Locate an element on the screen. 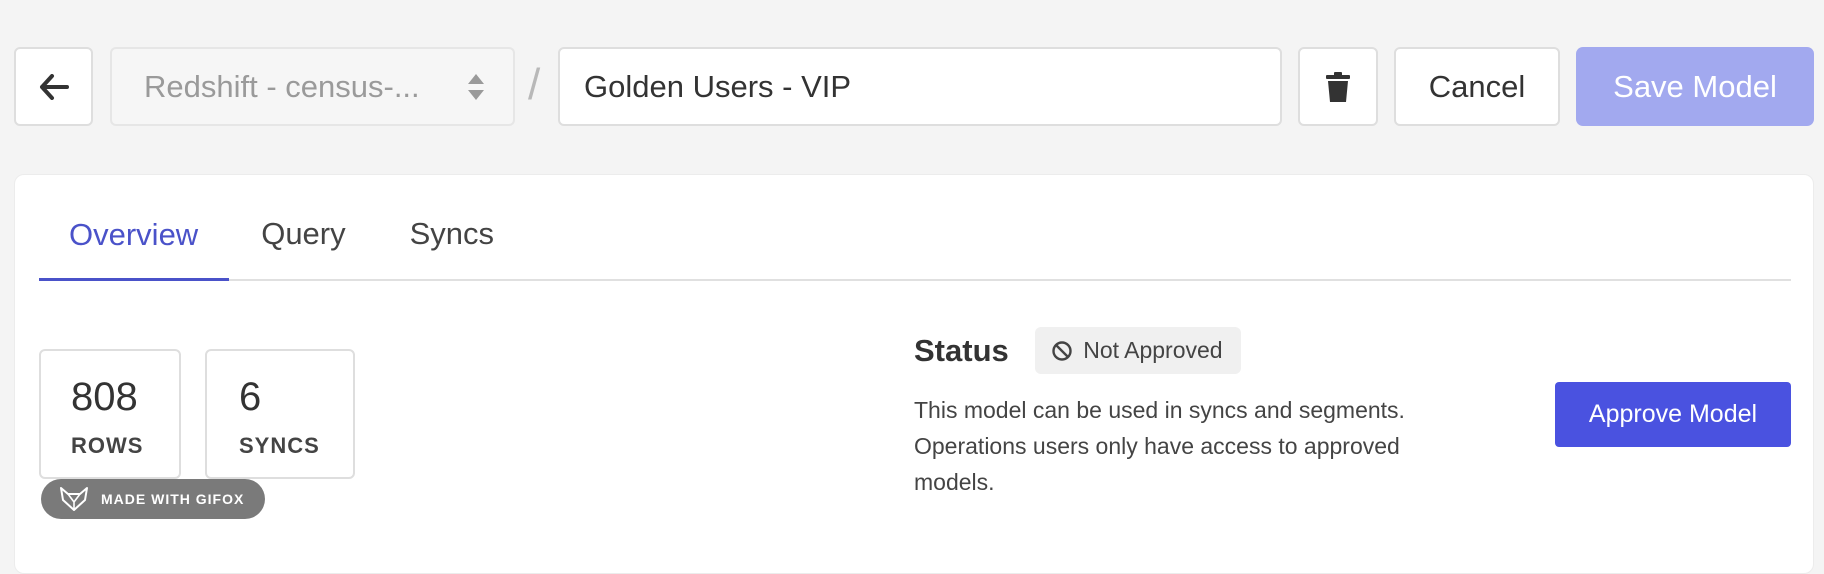  back-button is located at coordinates (53, 86).